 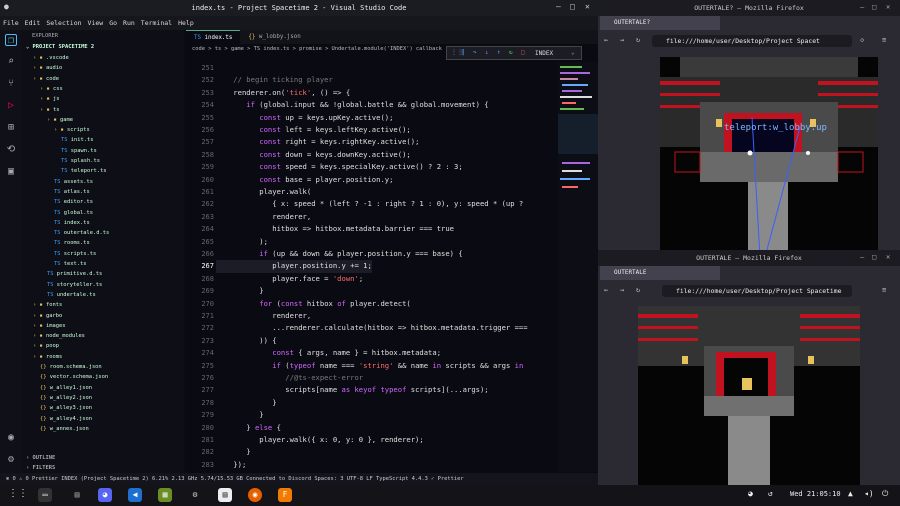 What do you see at coordinates (33, 23) in the screenshot?
I see `menu-edit: Edit` at bounding box center [33, 23].